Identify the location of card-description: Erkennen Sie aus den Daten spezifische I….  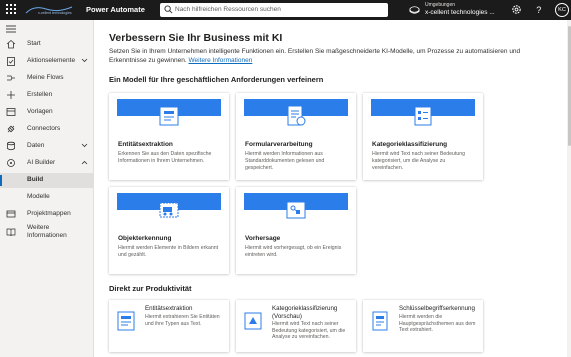
(165, 157).